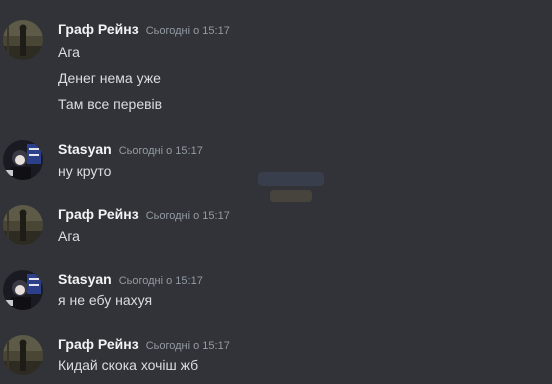 Image resolution: width=552 pixels, height=384 pixels. What do you see at coordinates (105, 300) in the screenshot?
I see `message-line: я не ебу нахуя` at bounding box center [105, 300].